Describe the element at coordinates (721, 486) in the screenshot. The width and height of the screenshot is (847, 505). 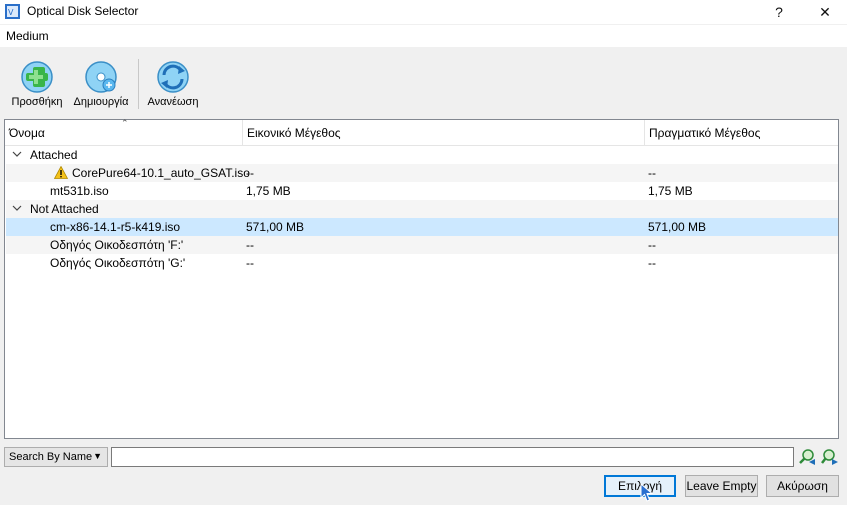
I see `leave-empty-button: Leave Empty` at that location.